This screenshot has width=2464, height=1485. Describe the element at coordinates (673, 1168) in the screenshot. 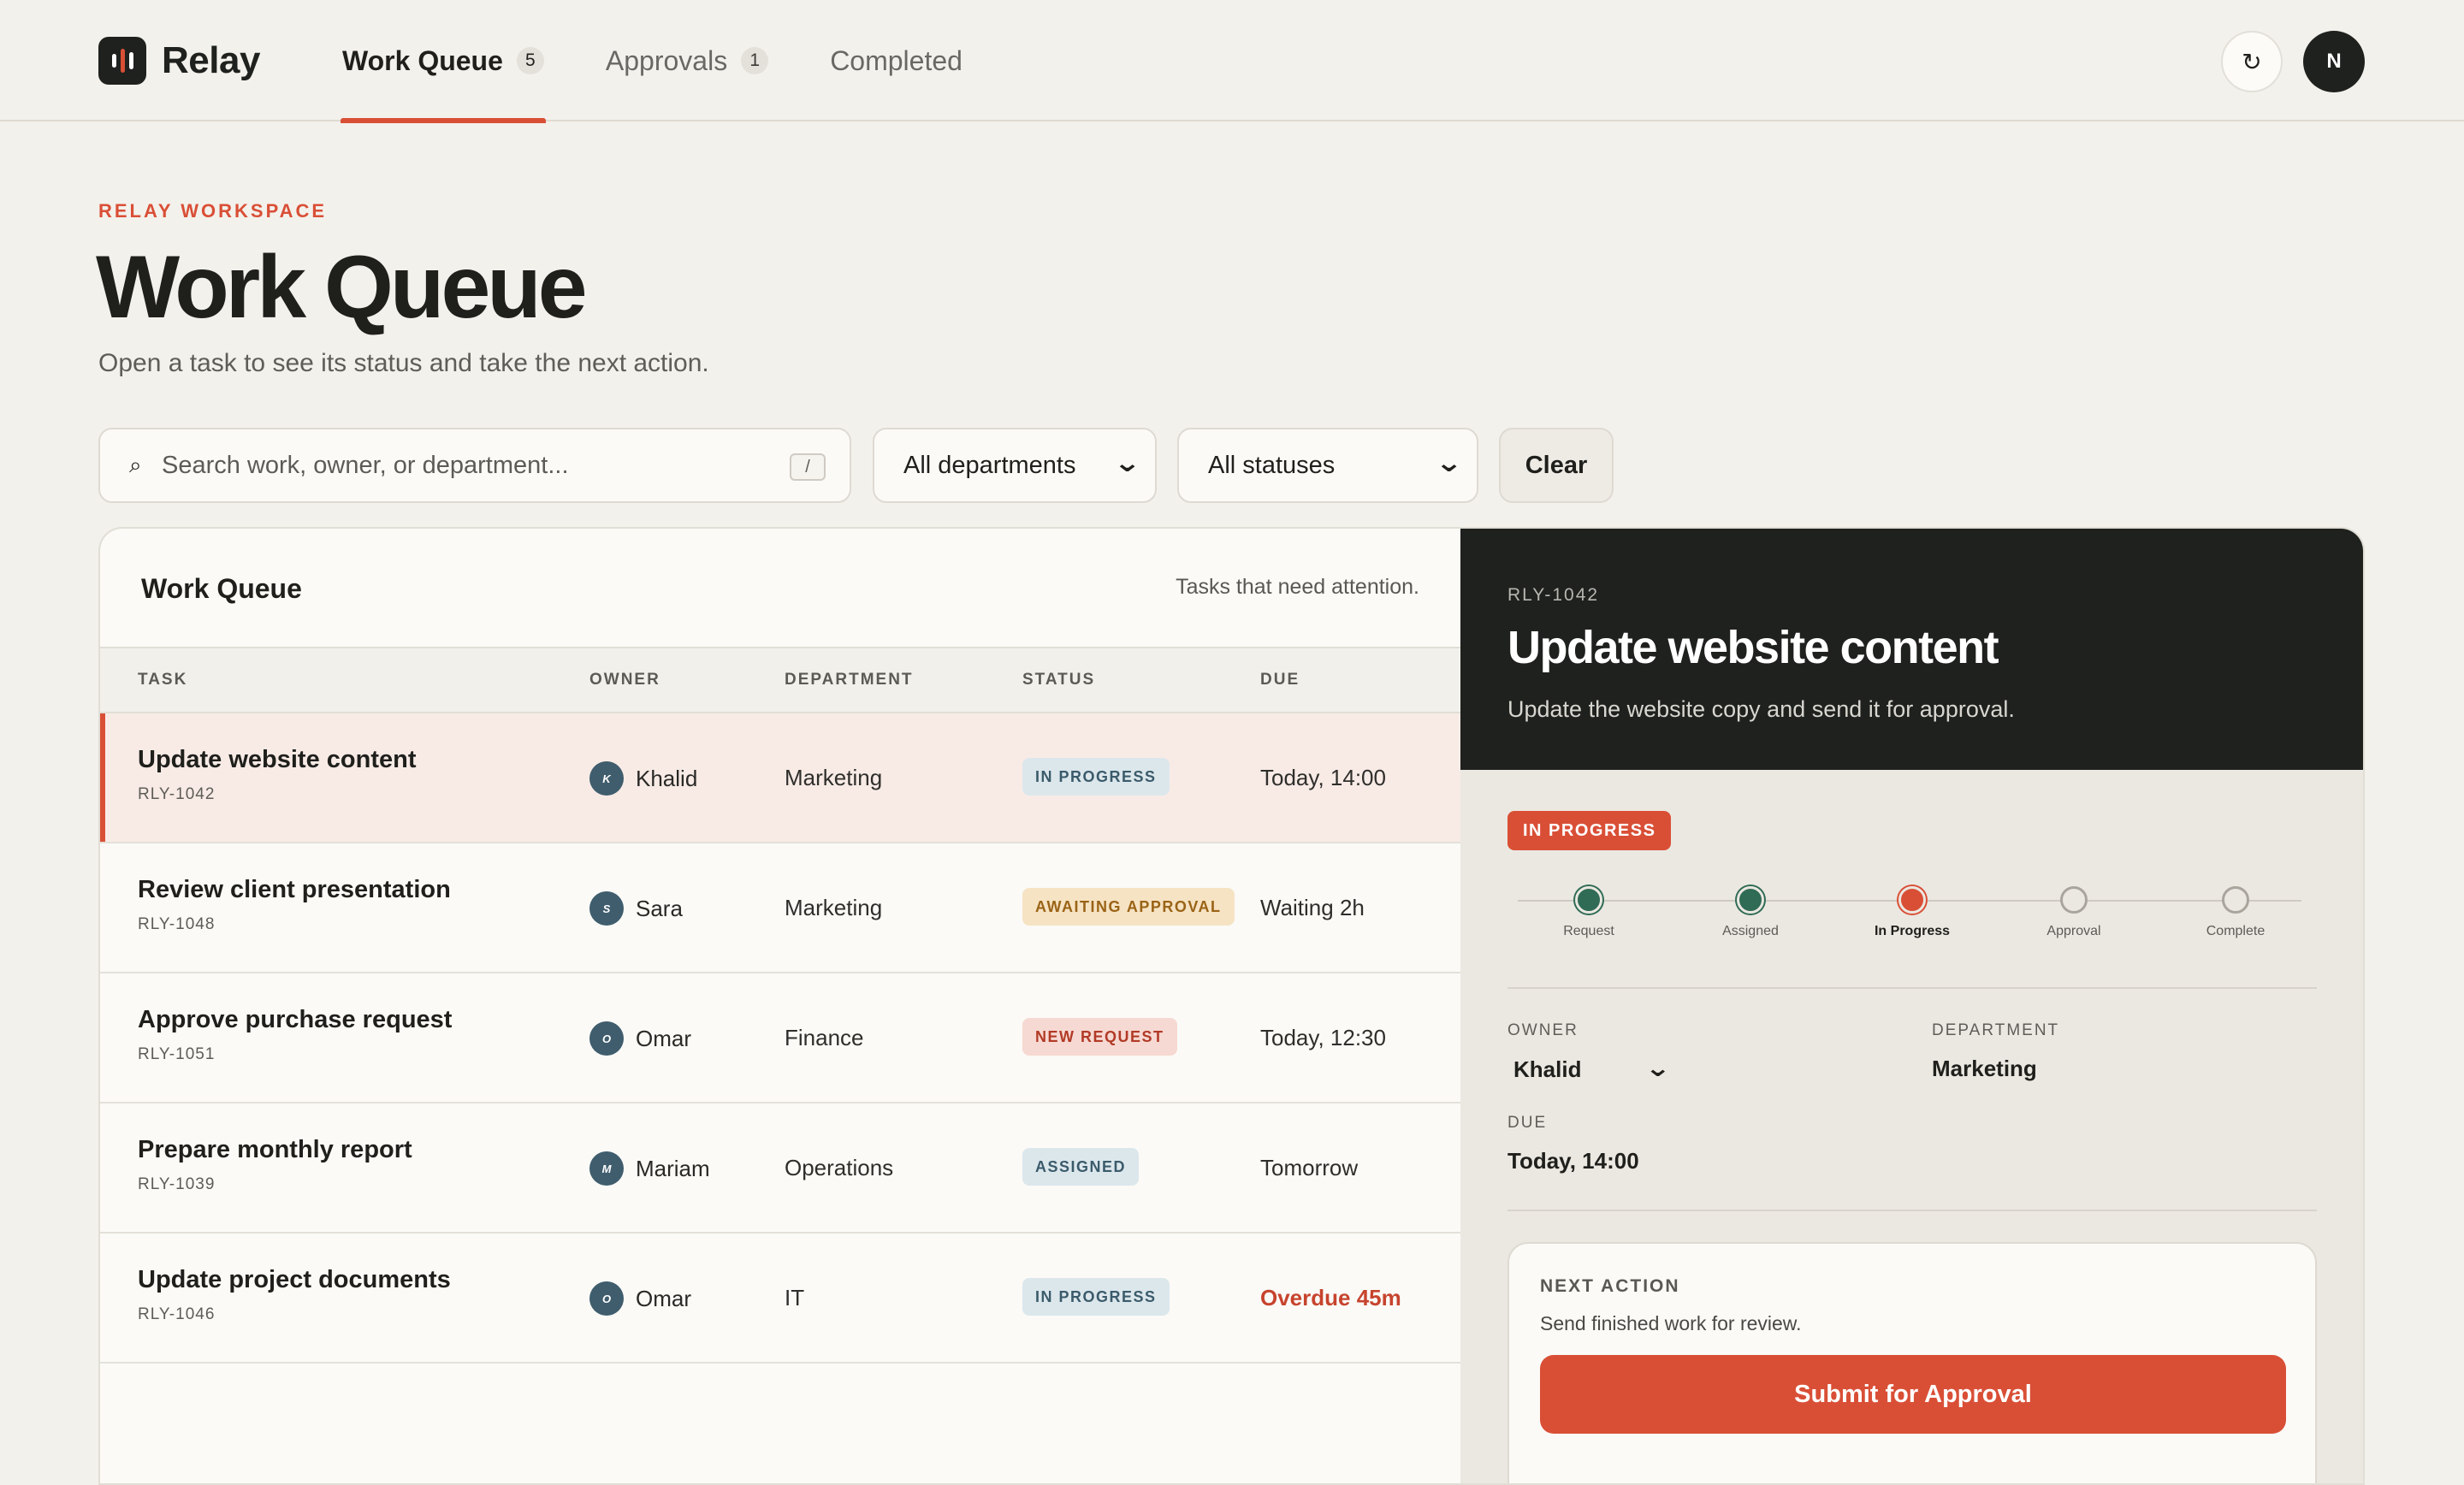

I see `owner-name: Mariam` at that location.